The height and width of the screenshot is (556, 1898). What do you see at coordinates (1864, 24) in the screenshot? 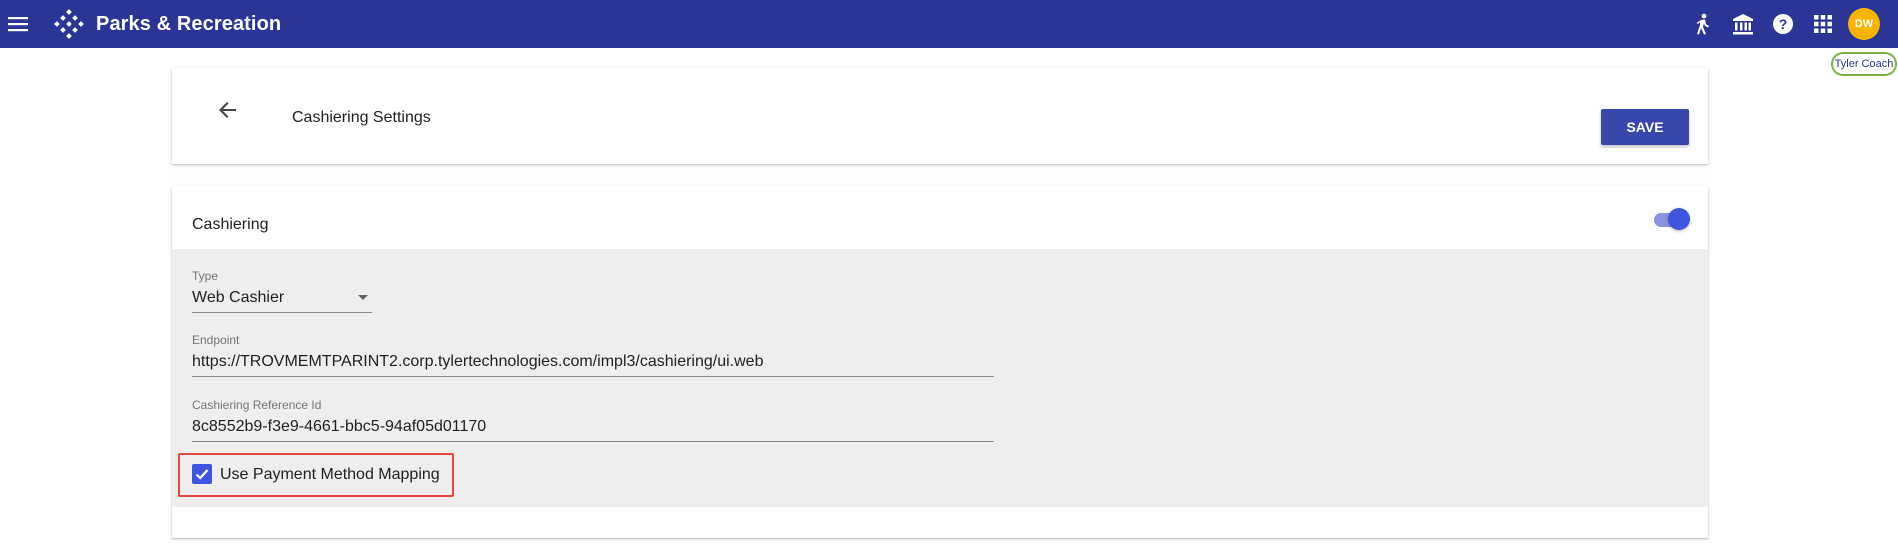
I see `user-avatar: DW` at bounding box center [1864, 24].